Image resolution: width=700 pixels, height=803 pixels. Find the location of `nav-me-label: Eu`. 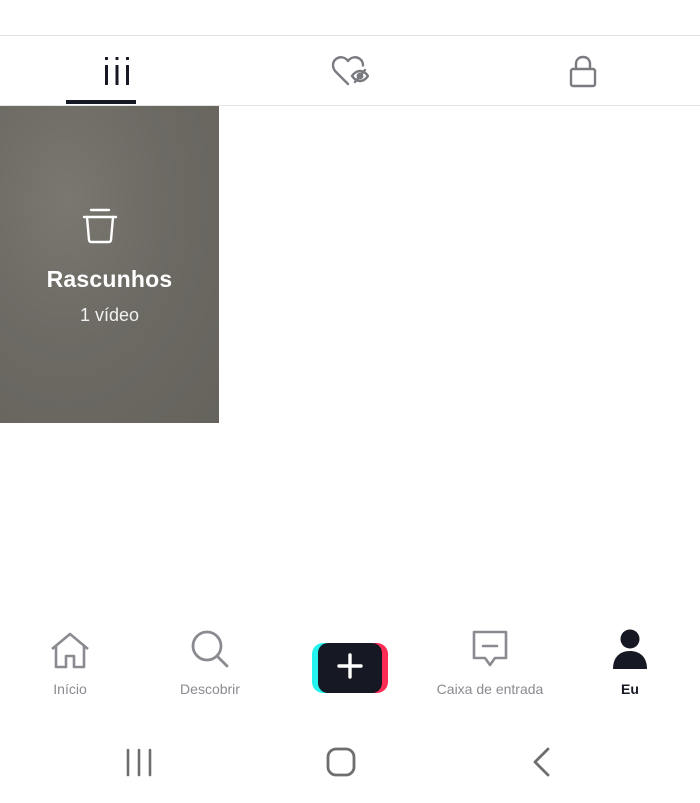

nav-me-label: Eu is located at coordinates (630, 689).